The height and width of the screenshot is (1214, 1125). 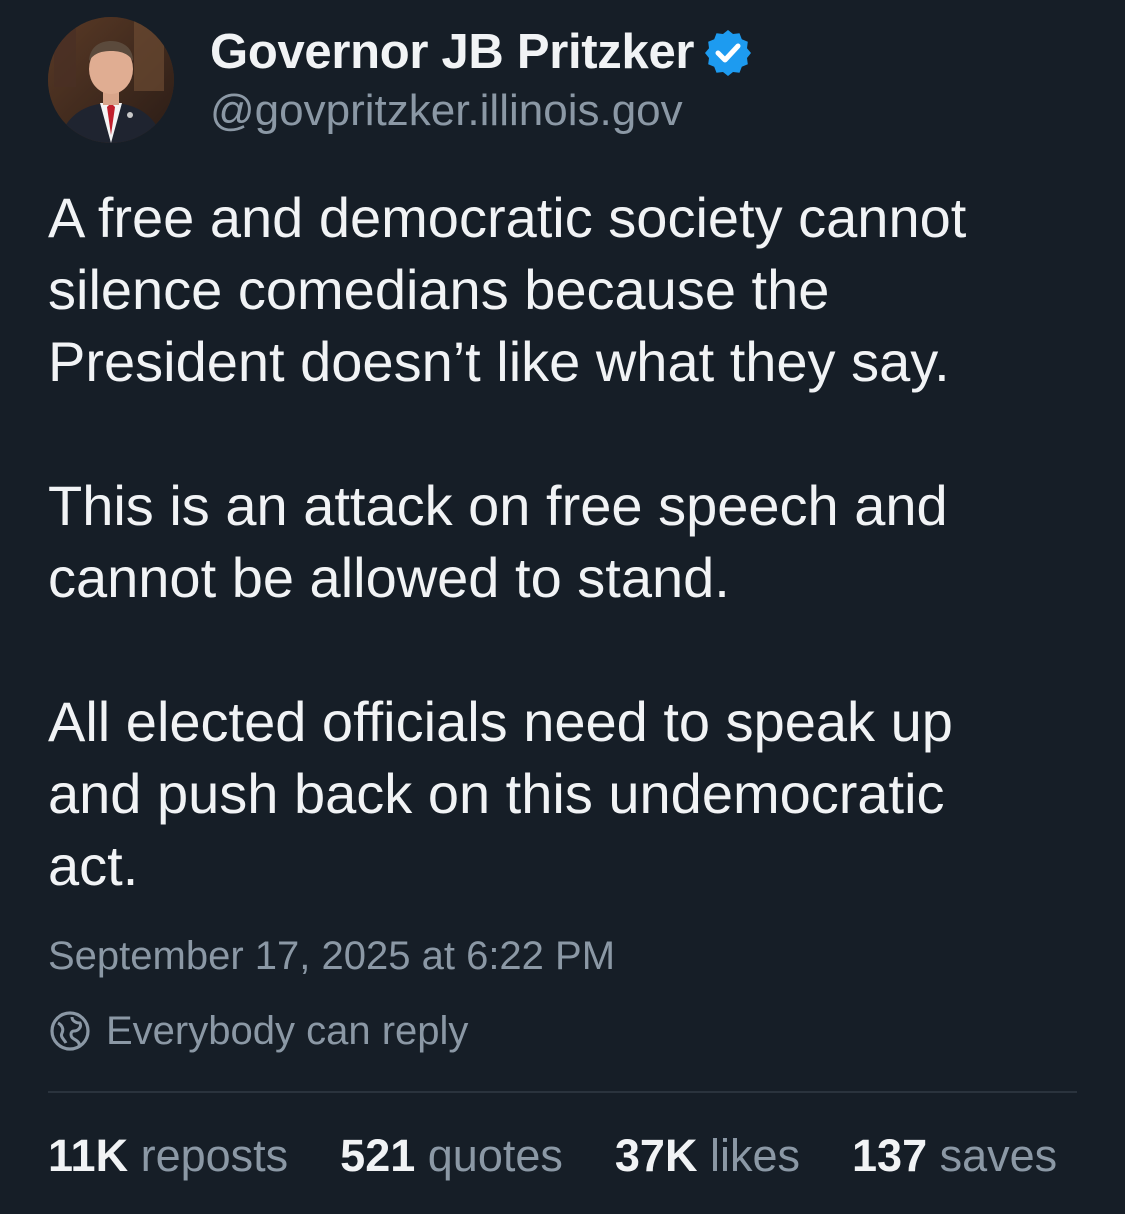 I want to click on avatar, so click(x=111, y=80).